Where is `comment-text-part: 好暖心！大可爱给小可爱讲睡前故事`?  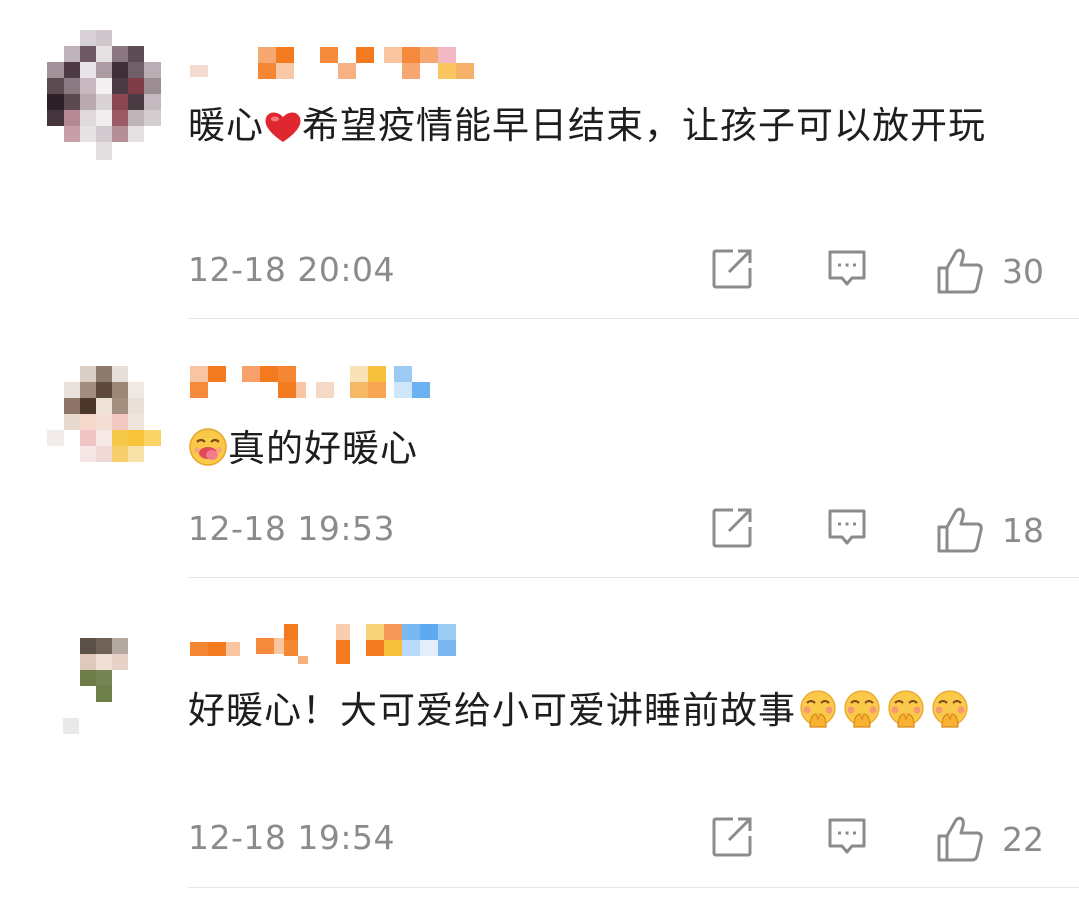 comment-text-part: 好暖心！大可爱给小可爱讲睡前故事 is located at coordinates (492, 710).